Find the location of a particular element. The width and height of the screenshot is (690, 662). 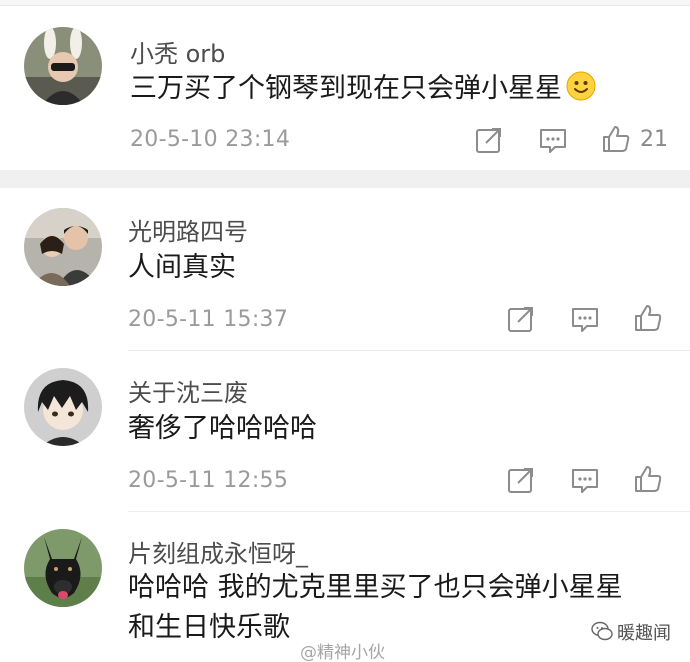

username: 片刻组成永恒呀_ is located at coordinates (218, 551).